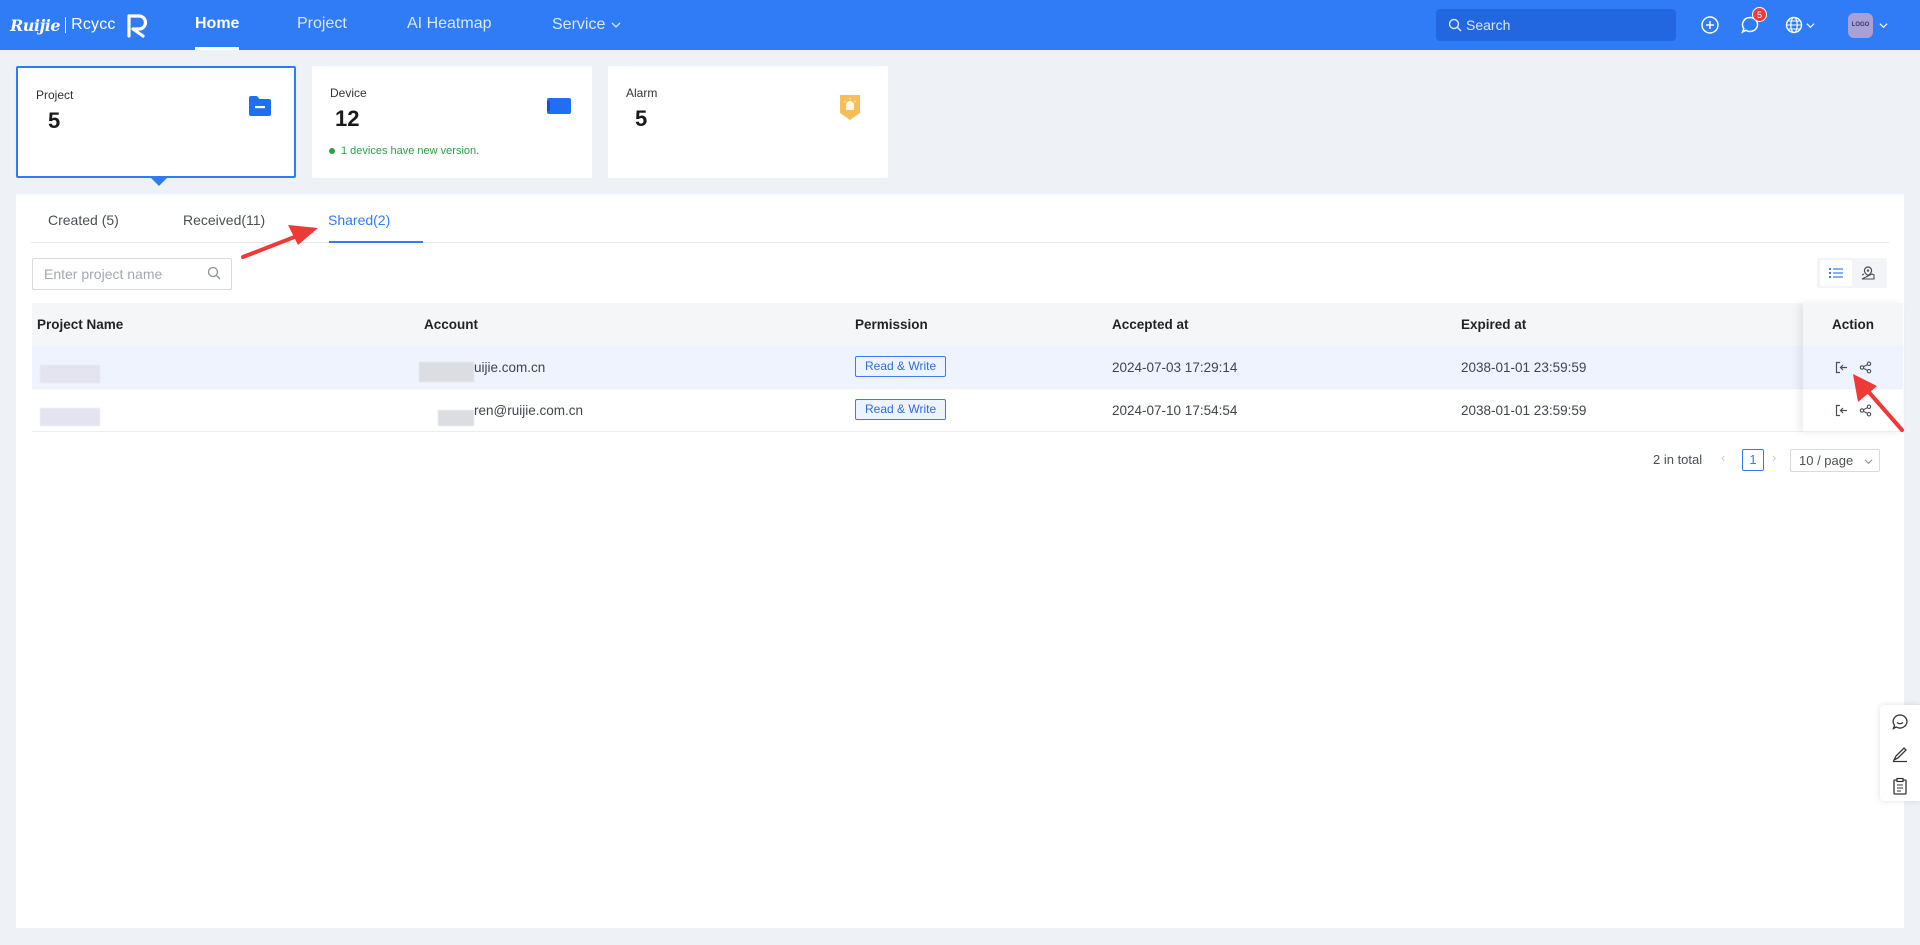  What do you see at coordinates (103, 274) in the screenshot?
I see `project-search-placeholder: Enter project name` at bounding box center [103, 274].